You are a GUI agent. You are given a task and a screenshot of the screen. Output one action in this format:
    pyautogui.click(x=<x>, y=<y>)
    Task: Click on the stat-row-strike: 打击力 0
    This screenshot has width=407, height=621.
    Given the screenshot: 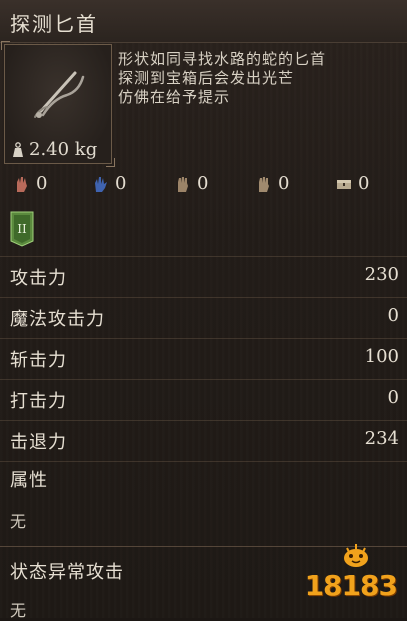 What is the action you would take?
    pyautogui.click(x=203, y=400)
    